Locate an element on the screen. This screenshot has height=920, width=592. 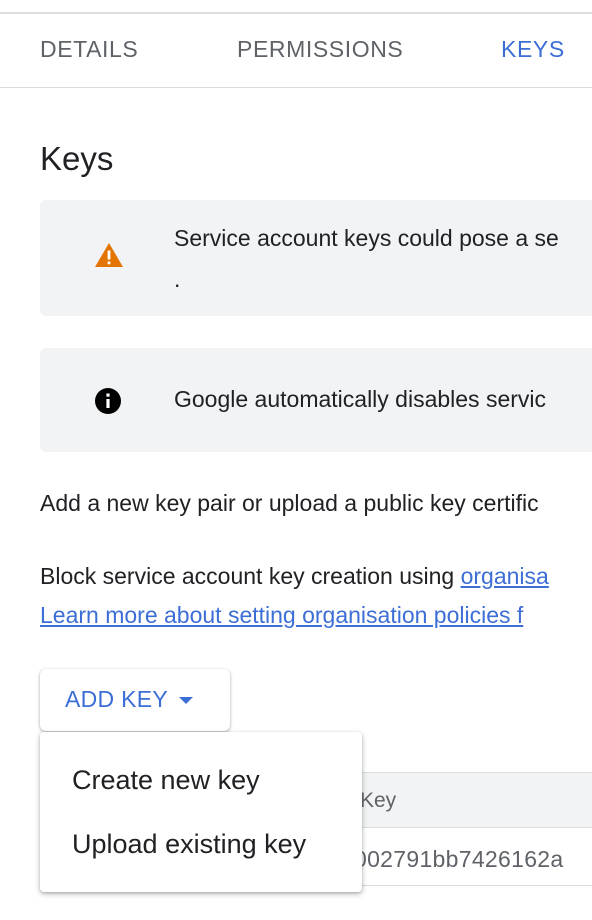
table-row: 002791bb7426162a is located at coordinates (461, 857).